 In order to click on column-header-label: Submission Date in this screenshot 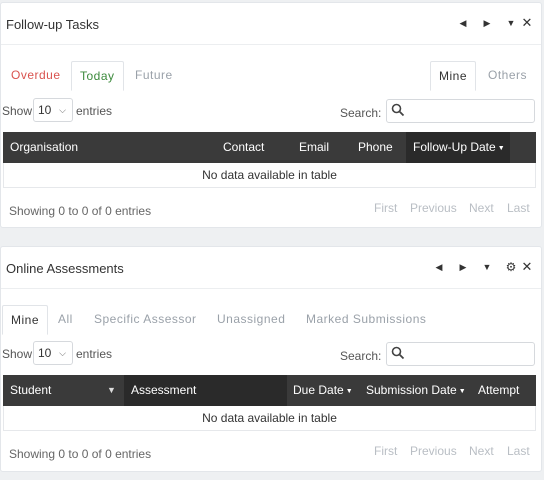, I will do `click(411, 390)`.